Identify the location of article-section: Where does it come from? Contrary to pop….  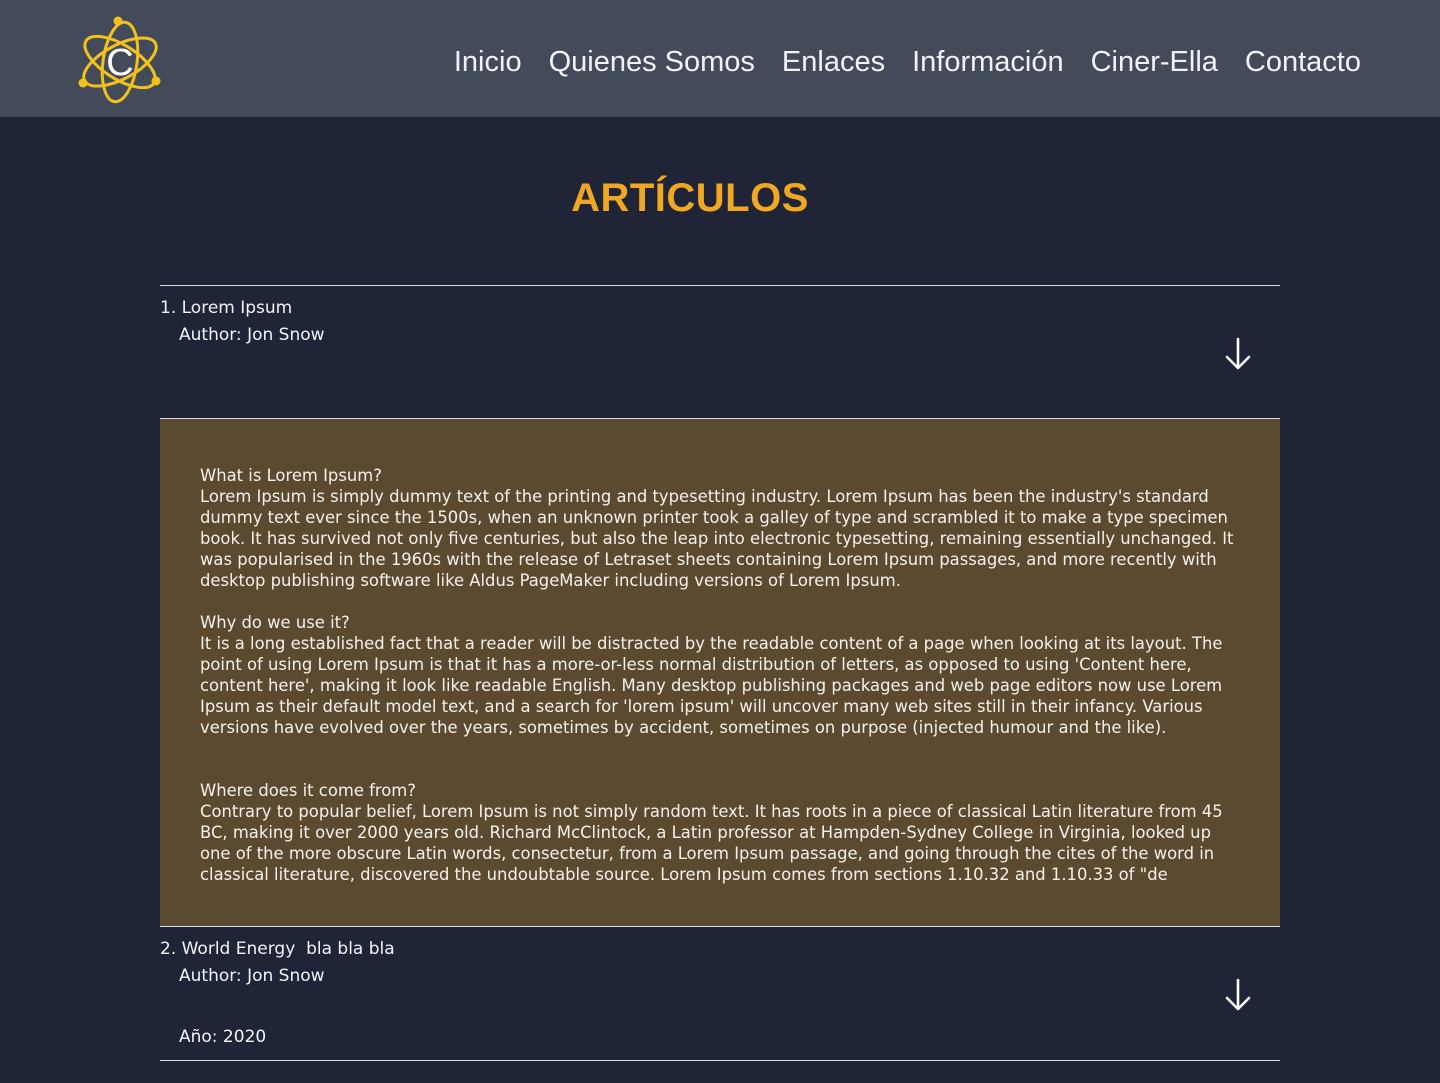
(720, 832).